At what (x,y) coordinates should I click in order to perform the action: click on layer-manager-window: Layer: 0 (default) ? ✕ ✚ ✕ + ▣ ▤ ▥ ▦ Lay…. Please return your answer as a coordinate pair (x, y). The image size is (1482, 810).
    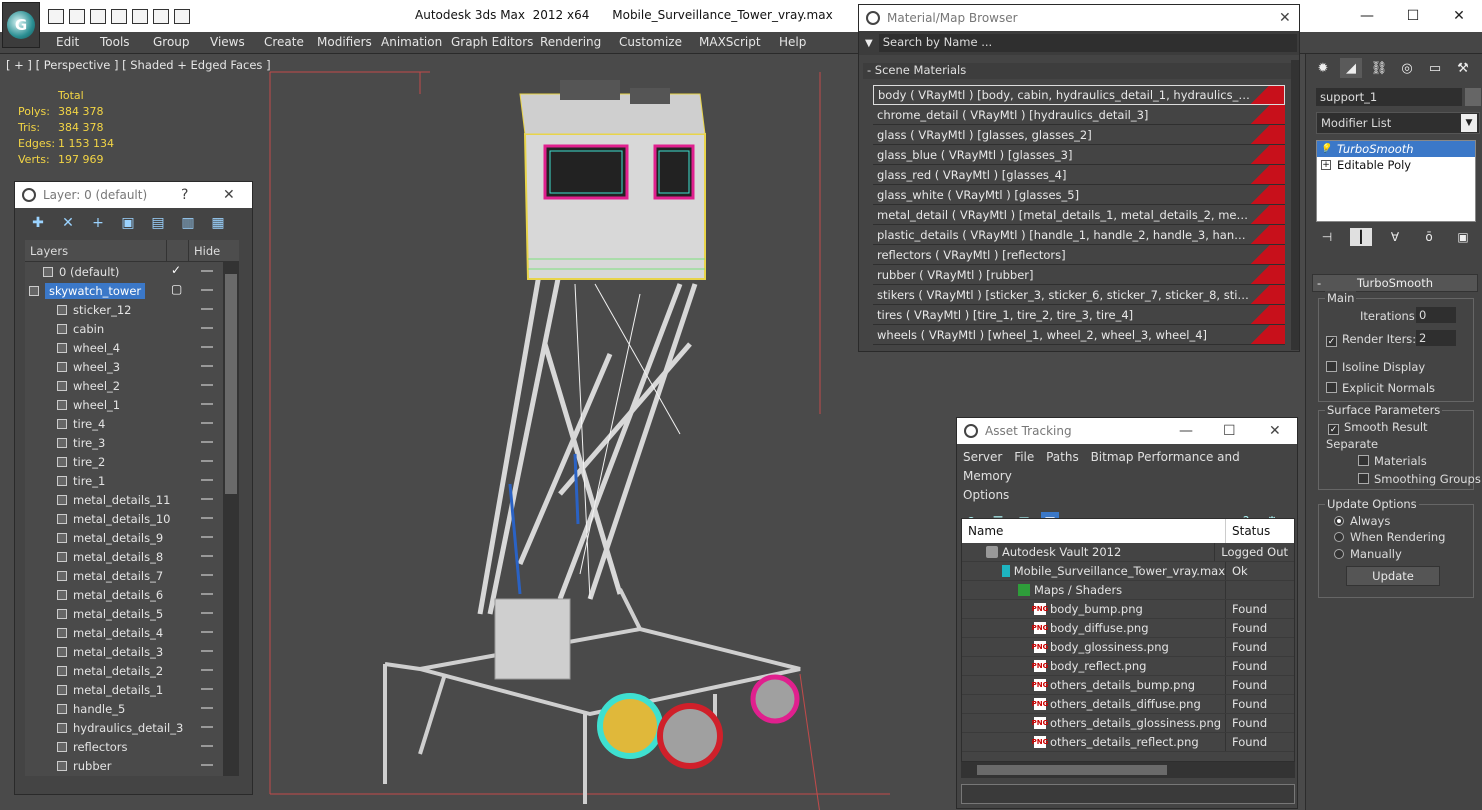
    Looking at the image, I should click on (133, 488).